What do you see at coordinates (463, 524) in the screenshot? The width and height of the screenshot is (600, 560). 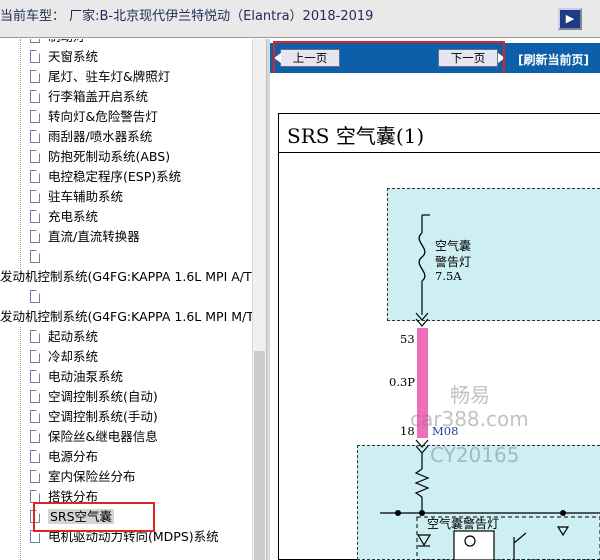 I see `warning-lamp-label: 空气囊警告灯` at bounding box center [463, 524].